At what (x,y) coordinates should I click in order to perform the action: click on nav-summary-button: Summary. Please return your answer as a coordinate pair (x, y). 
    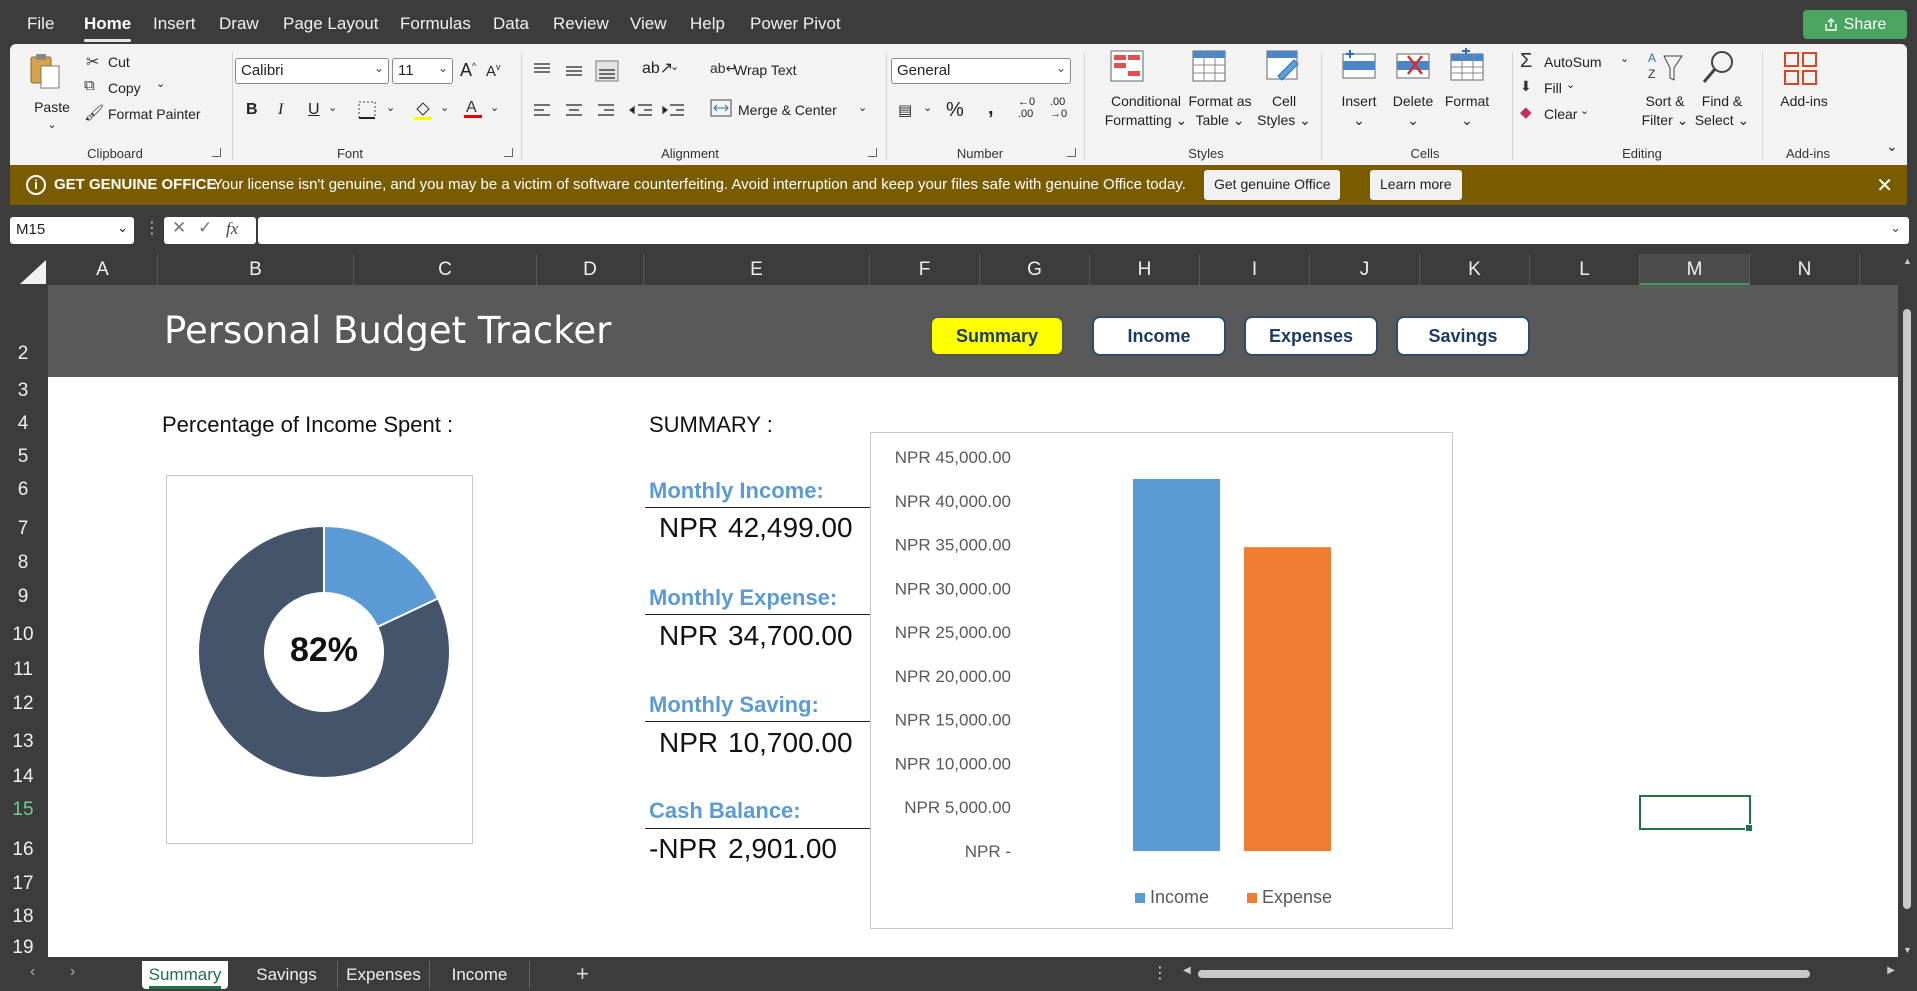
    Looking at the image, I should click on (997, 336).